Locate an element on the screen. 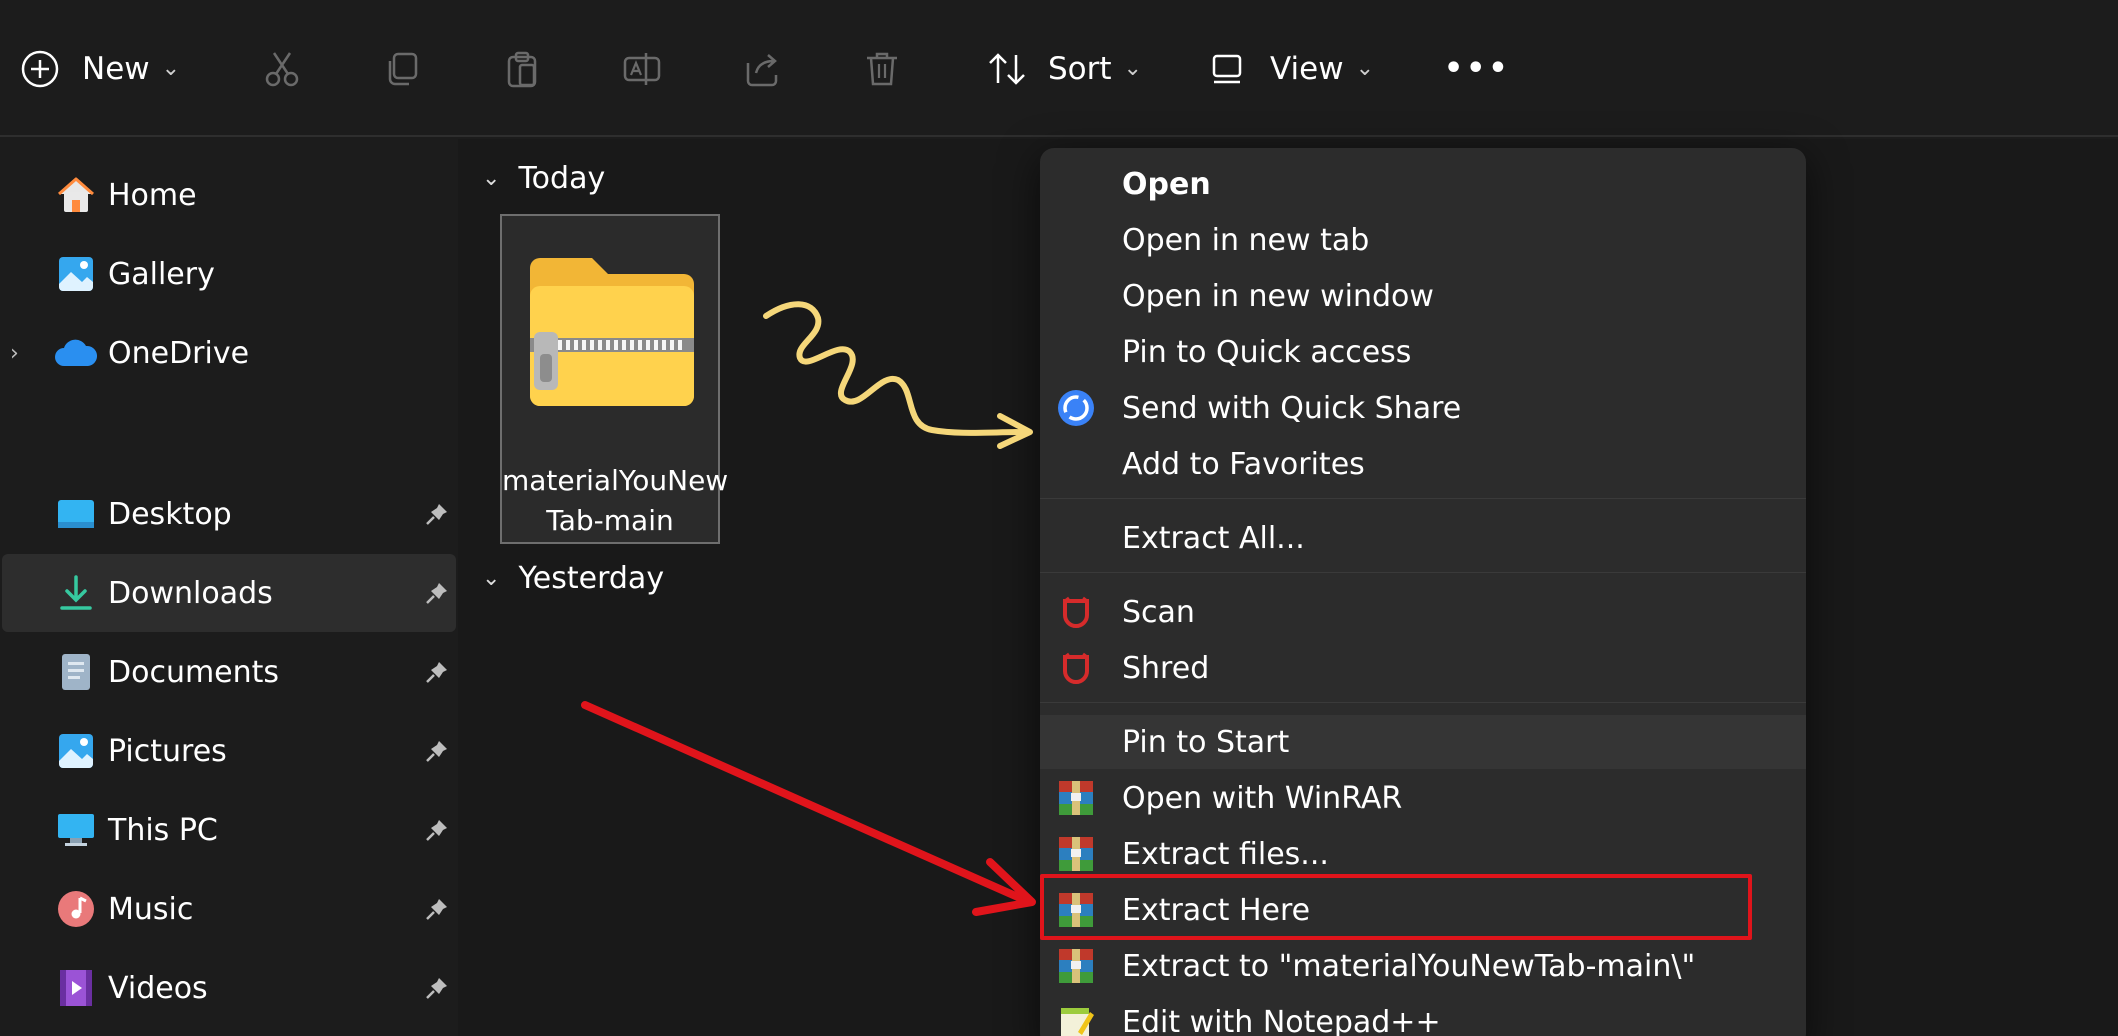 The height and width of the screenshot is (1036, 2118). menu-item-label: Send with Quick Share is located at coordinates (1292, 408).